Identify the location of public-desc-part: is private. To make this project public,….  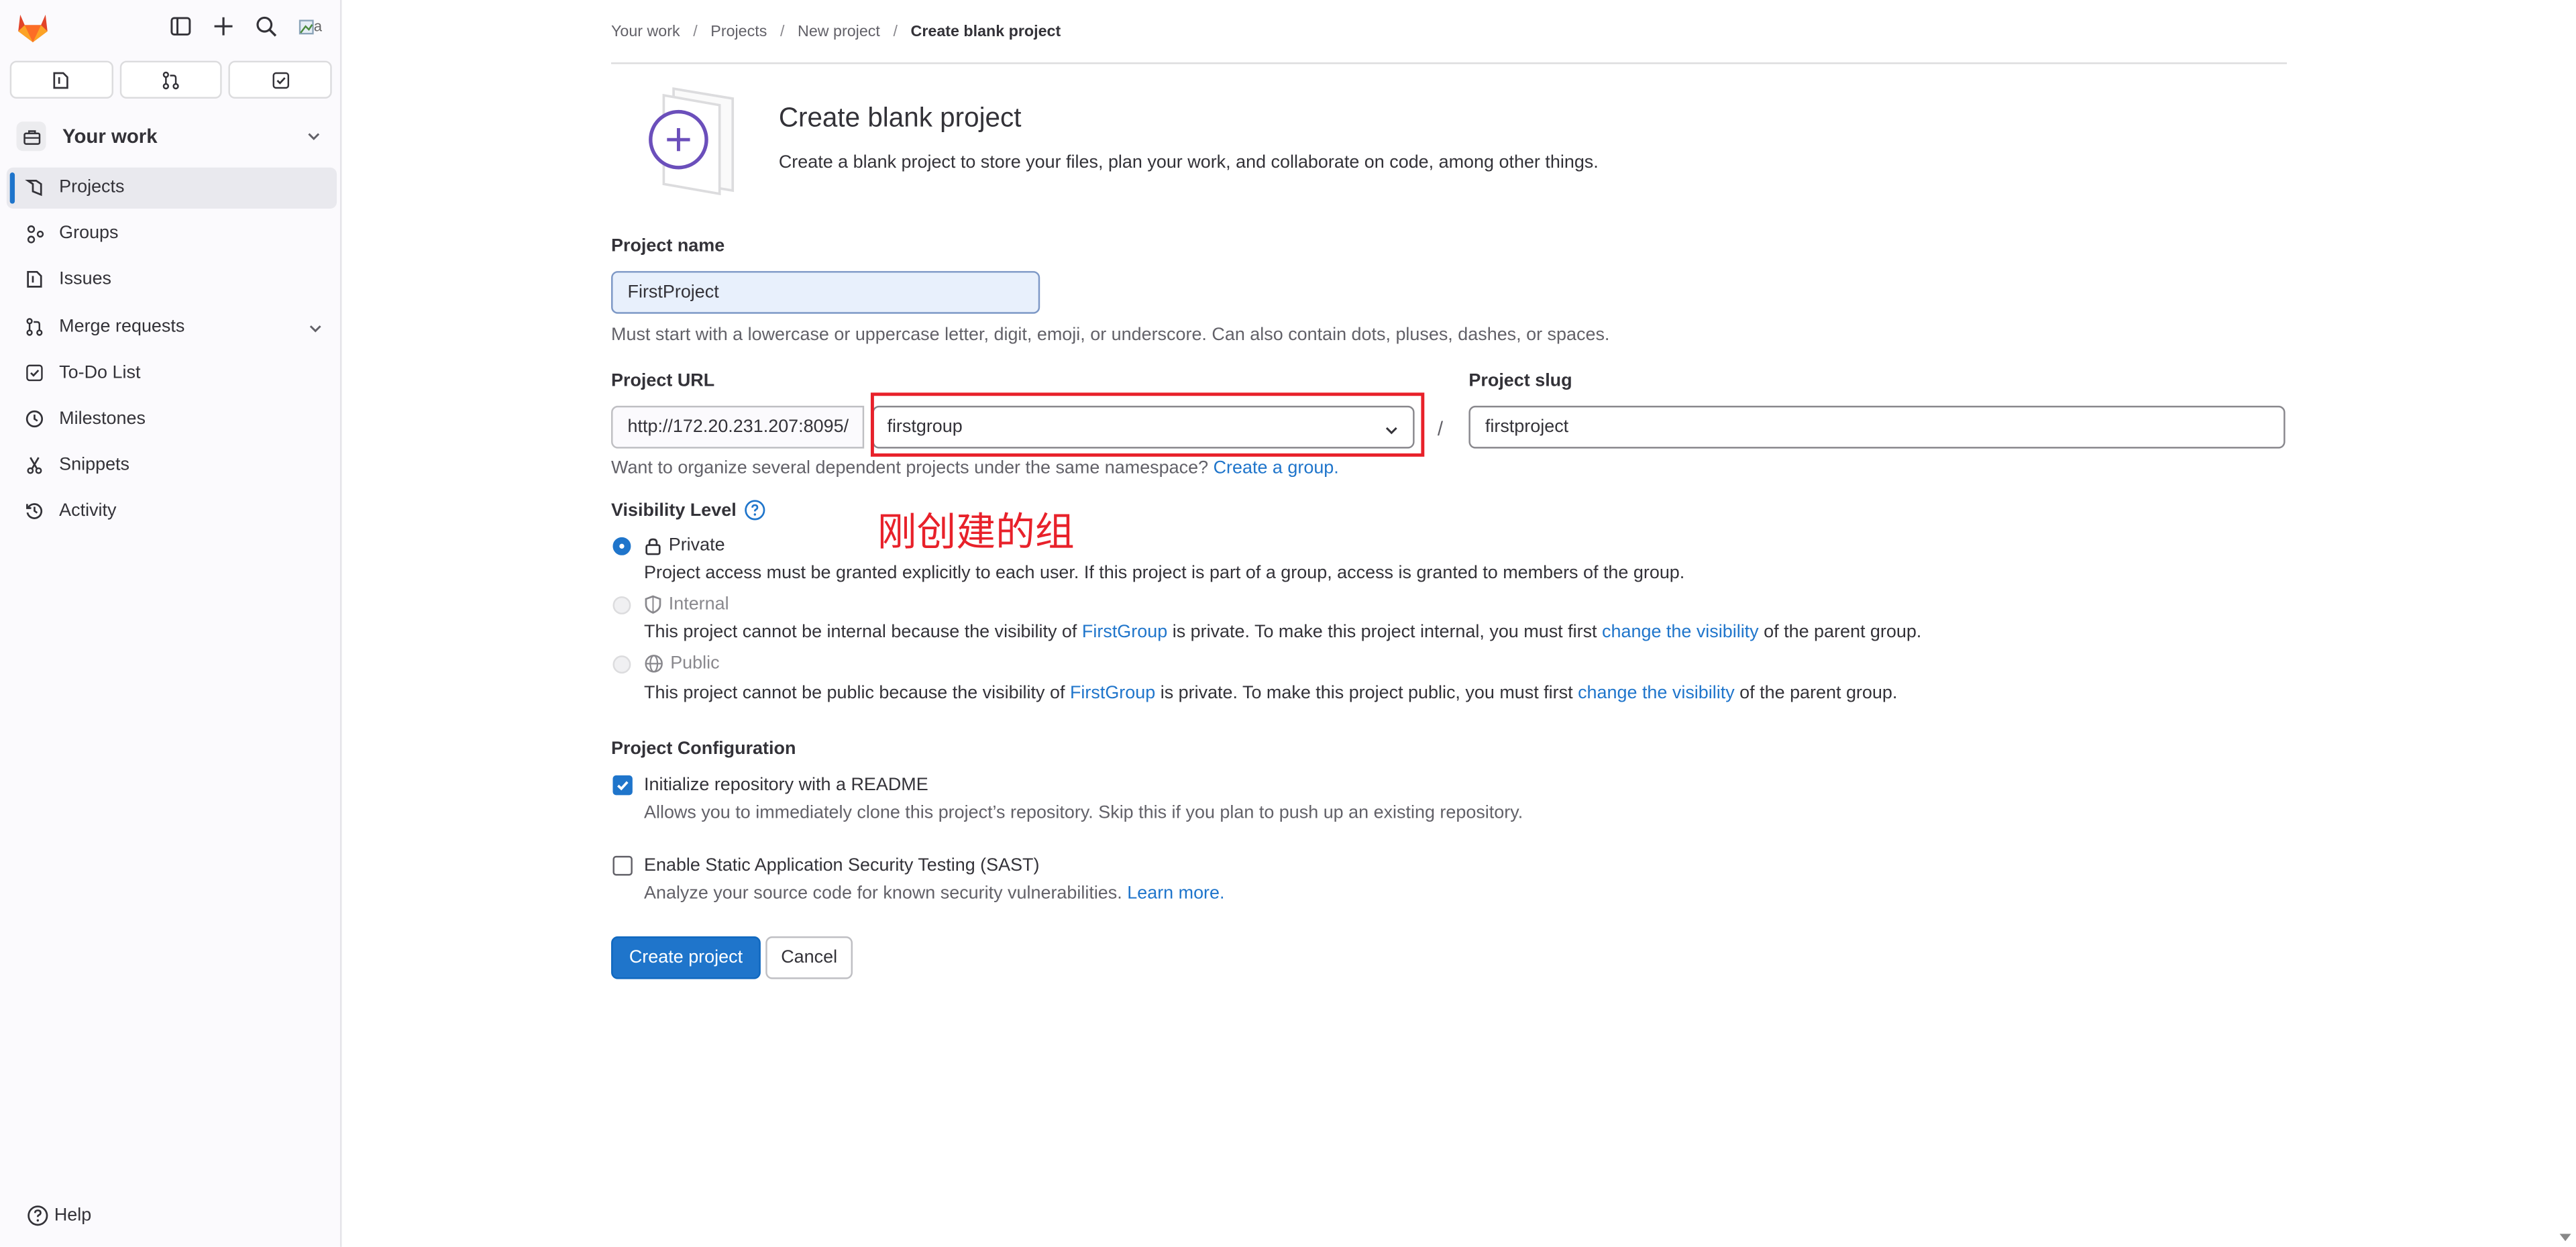
(1366, 693).